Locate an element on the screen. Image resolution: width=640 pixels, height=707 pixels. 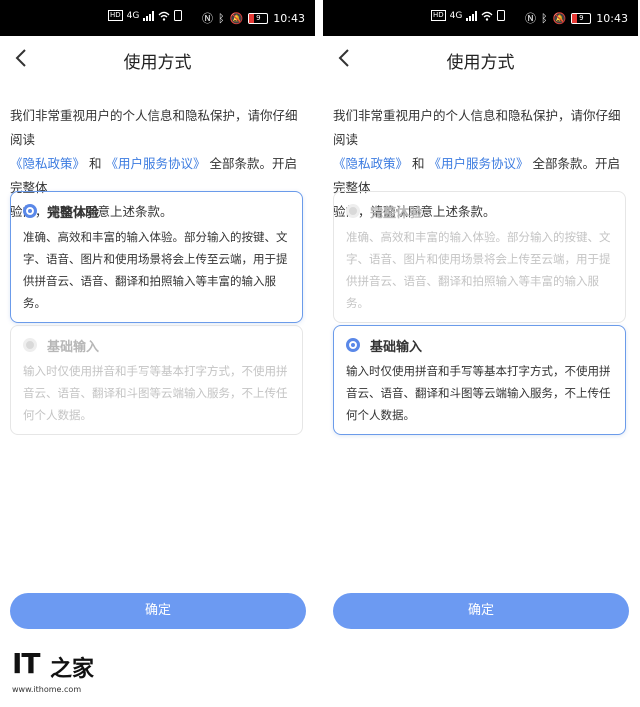
ithome-logo: IT 之家 www.ithome.com is located at coordinates (53, 670).